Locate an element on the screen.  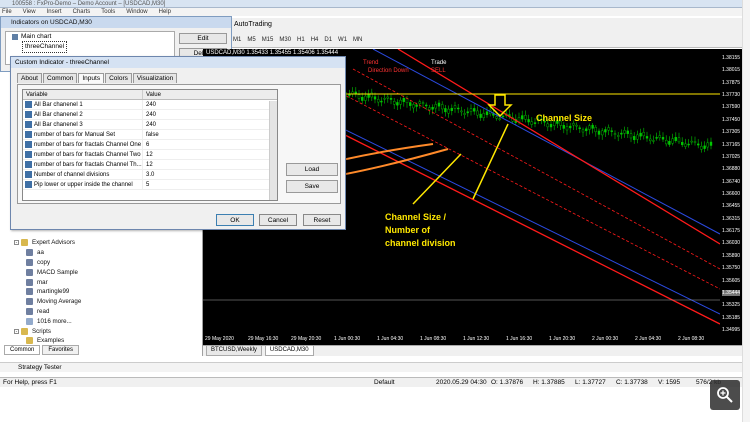
menu-tools: Tools is located at coordinates (108, 12).